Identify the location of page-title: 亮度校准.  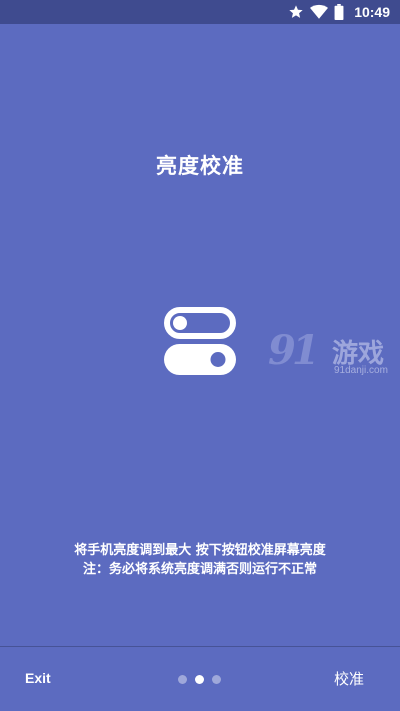
(200, 166).